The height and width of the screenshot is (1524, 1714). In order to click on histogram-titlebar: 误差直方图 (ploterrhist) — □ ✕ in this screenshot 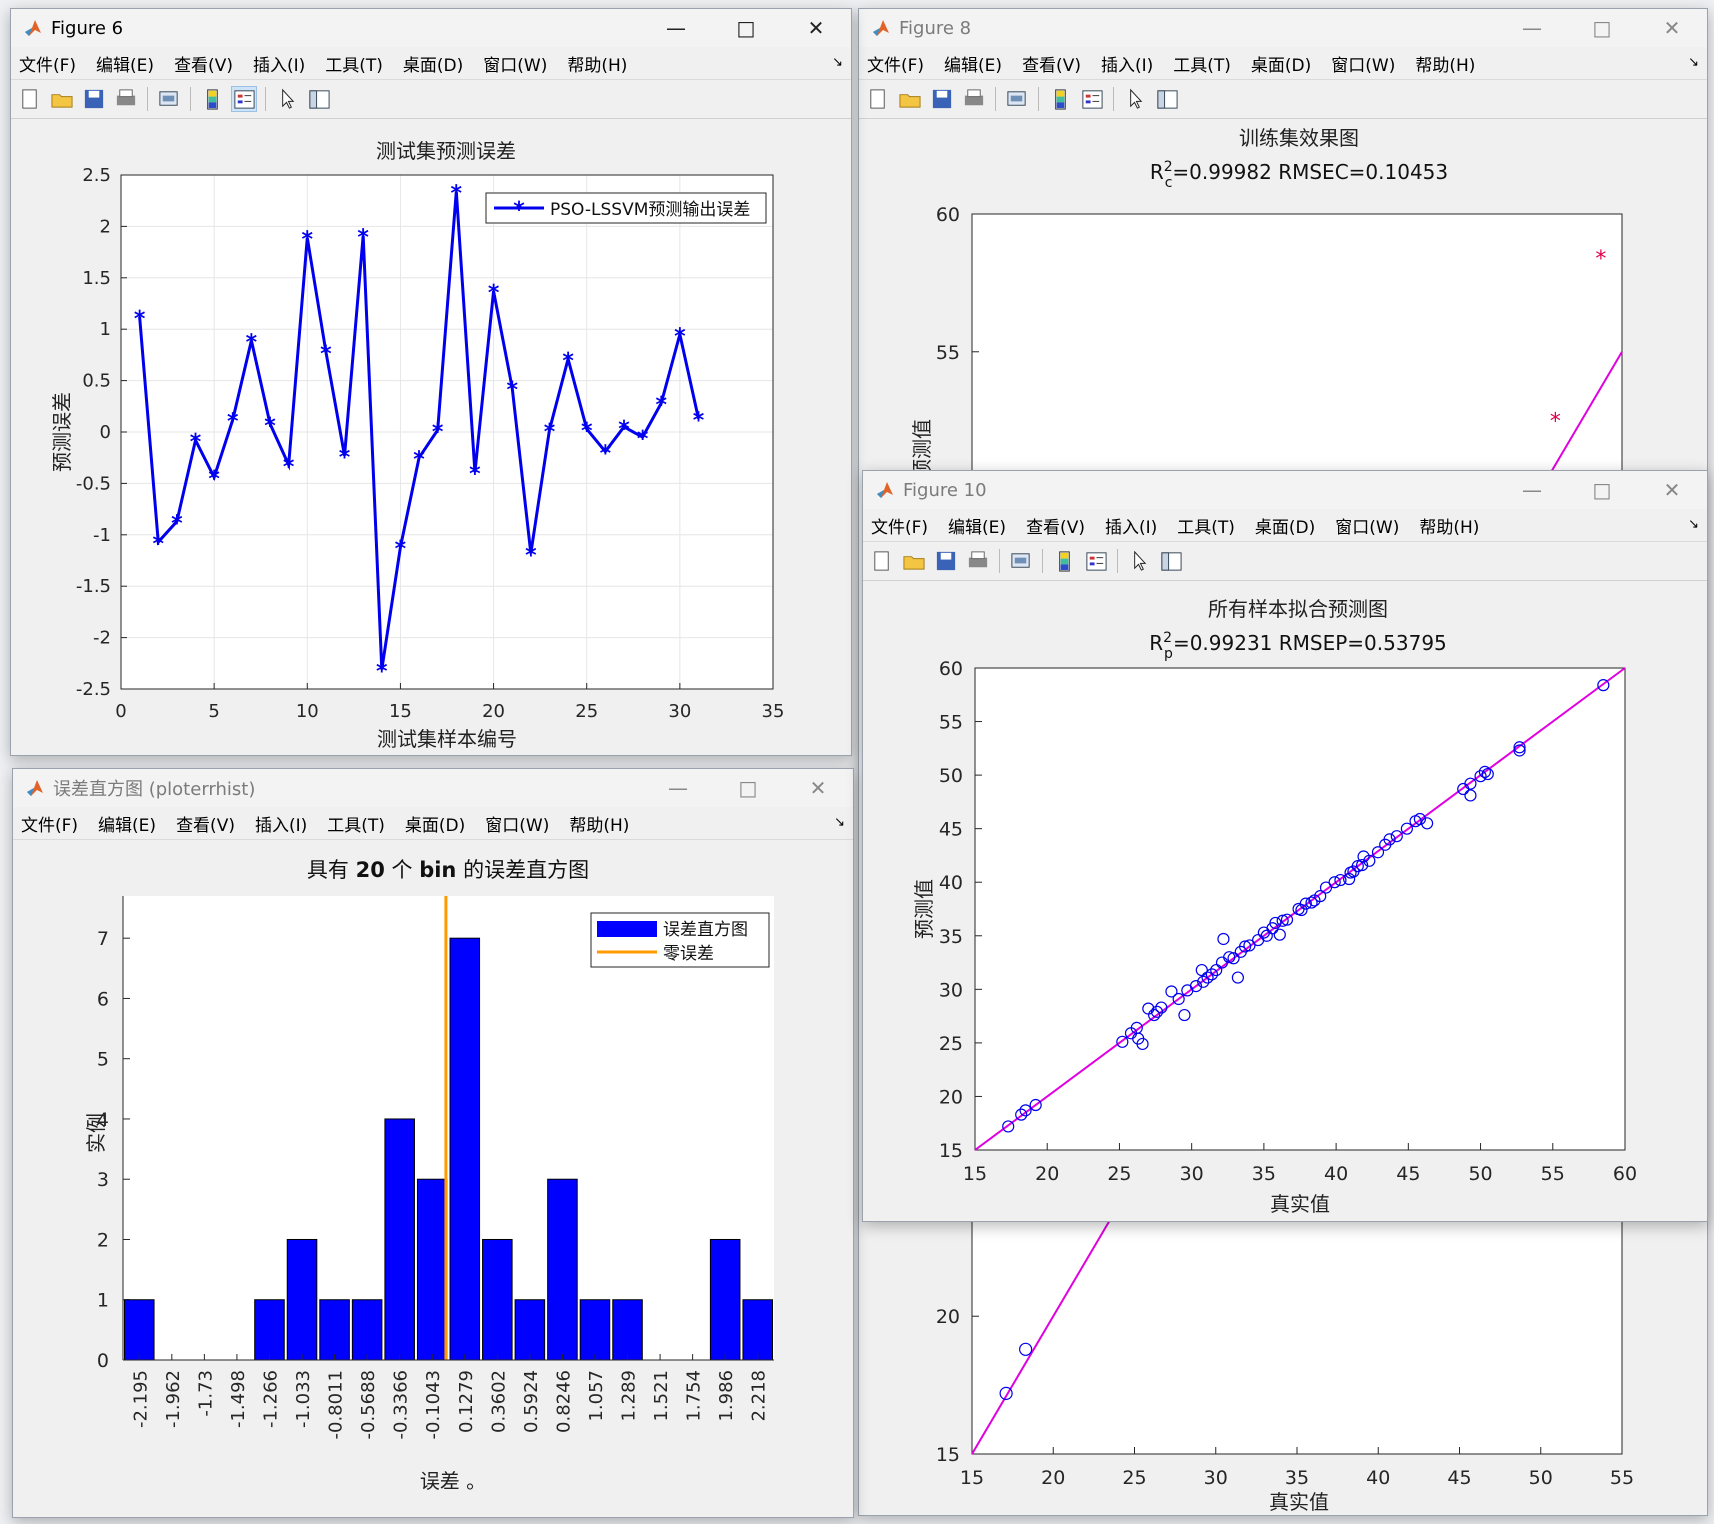, I will do `click(433, 788)`.